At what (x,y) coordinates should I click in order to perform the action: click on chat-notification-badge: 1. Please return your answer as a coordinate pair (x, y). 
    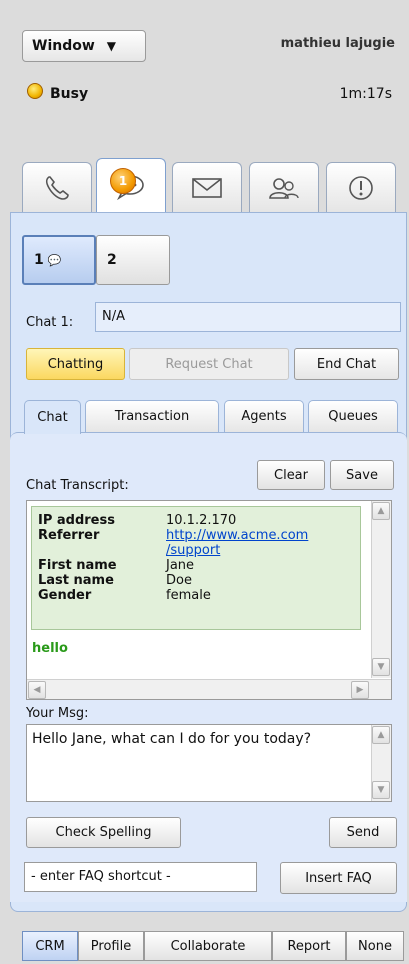
    Looking at the image, I should click on (123, 181).